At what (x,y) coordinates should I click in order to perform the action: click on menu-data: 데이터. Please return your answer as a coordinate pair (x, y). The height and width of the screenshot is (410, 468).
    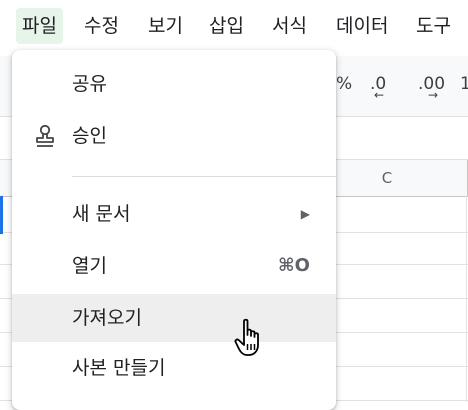
    Looking at the image, I should click on (362, 26).